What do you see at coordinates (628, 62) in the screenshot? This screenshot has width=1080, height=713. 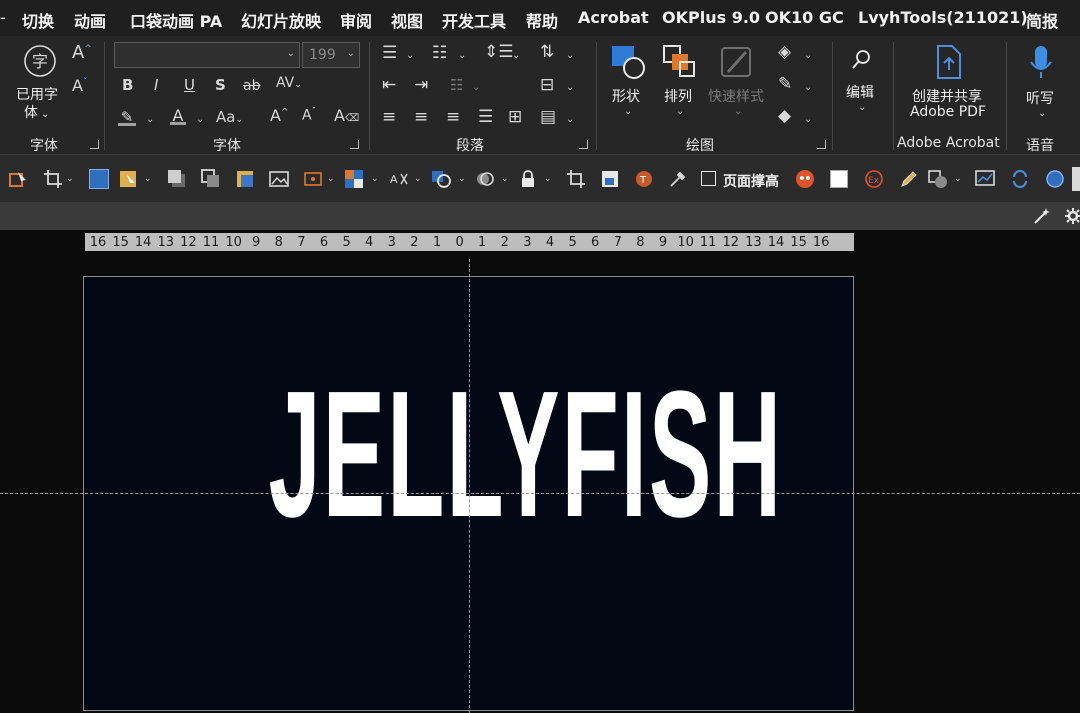 I see `shapes-icon` at bounding box center [628, 62].